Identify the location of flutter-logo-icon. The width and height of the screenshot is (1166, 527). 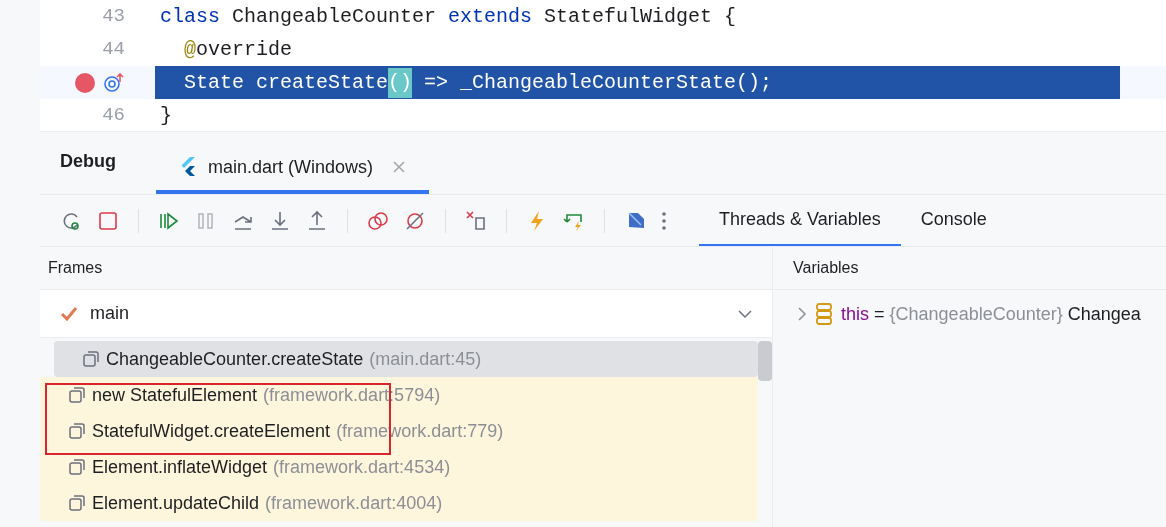
(188, 167).